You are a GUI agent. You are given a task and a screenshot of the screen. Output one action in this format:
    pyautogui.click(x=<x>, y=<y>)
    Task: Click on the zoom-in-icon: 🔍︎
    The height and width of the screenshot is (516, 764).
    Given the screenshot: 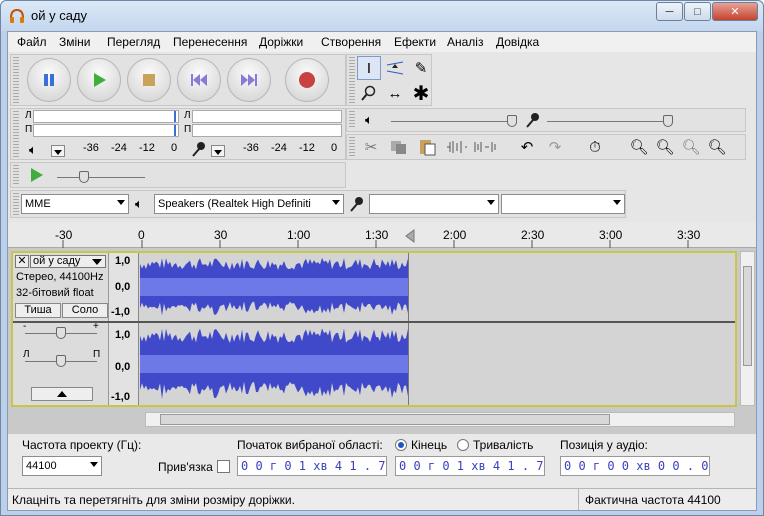 What is the action you would take?
    pyautogui.click(x=639, y=147)
    